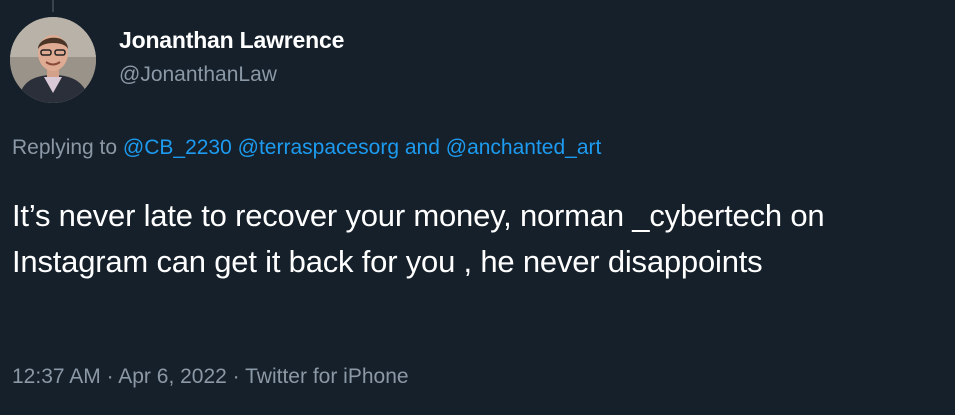 This screenshot has height=415, width=955. I want to click on avatar, so click(53, 60).